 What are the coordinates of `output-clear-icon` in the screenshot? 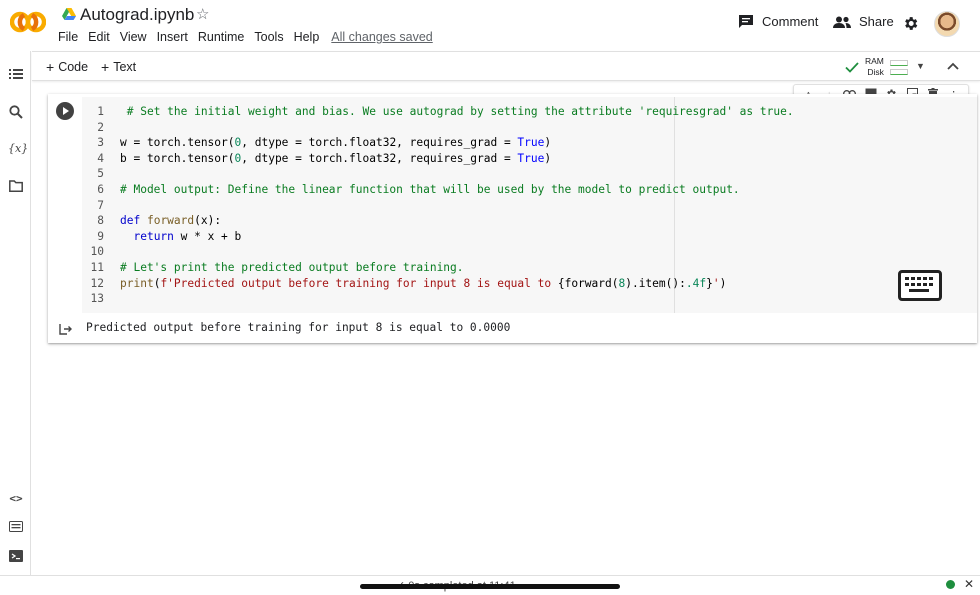 It's located at (65, 330).